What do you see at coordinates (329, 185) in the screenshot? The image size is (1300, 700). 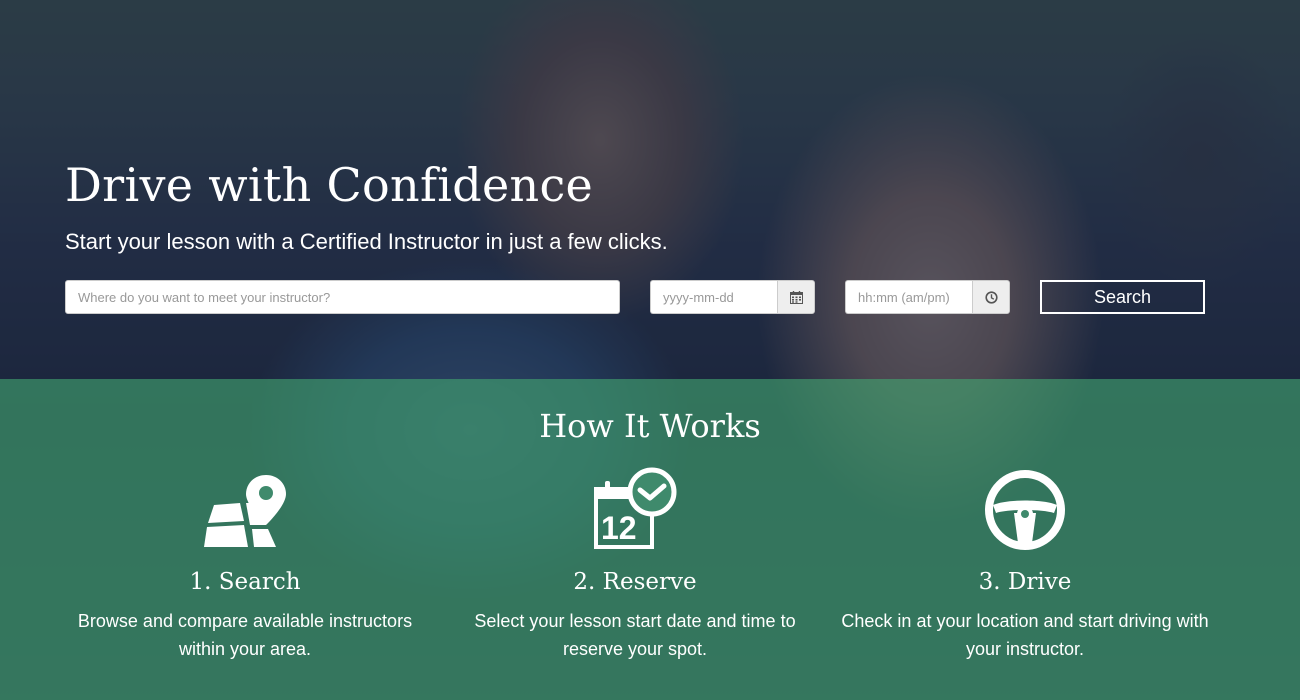 I see `hero-title: Drive with Confidence` at bounding box center [329, 185].